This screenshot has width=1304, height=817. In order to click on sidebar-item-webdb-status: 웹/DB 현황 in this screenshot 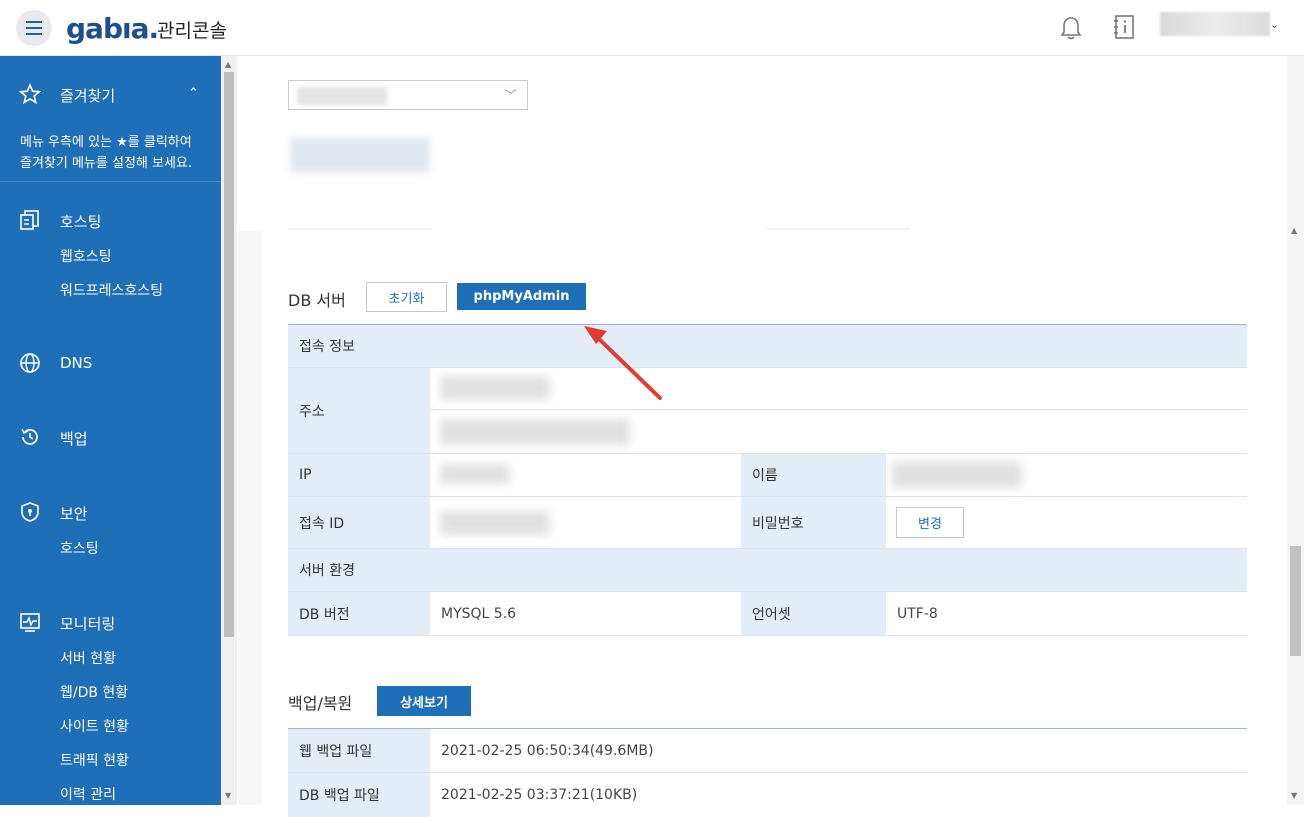, I will do `click(94, 692)`.